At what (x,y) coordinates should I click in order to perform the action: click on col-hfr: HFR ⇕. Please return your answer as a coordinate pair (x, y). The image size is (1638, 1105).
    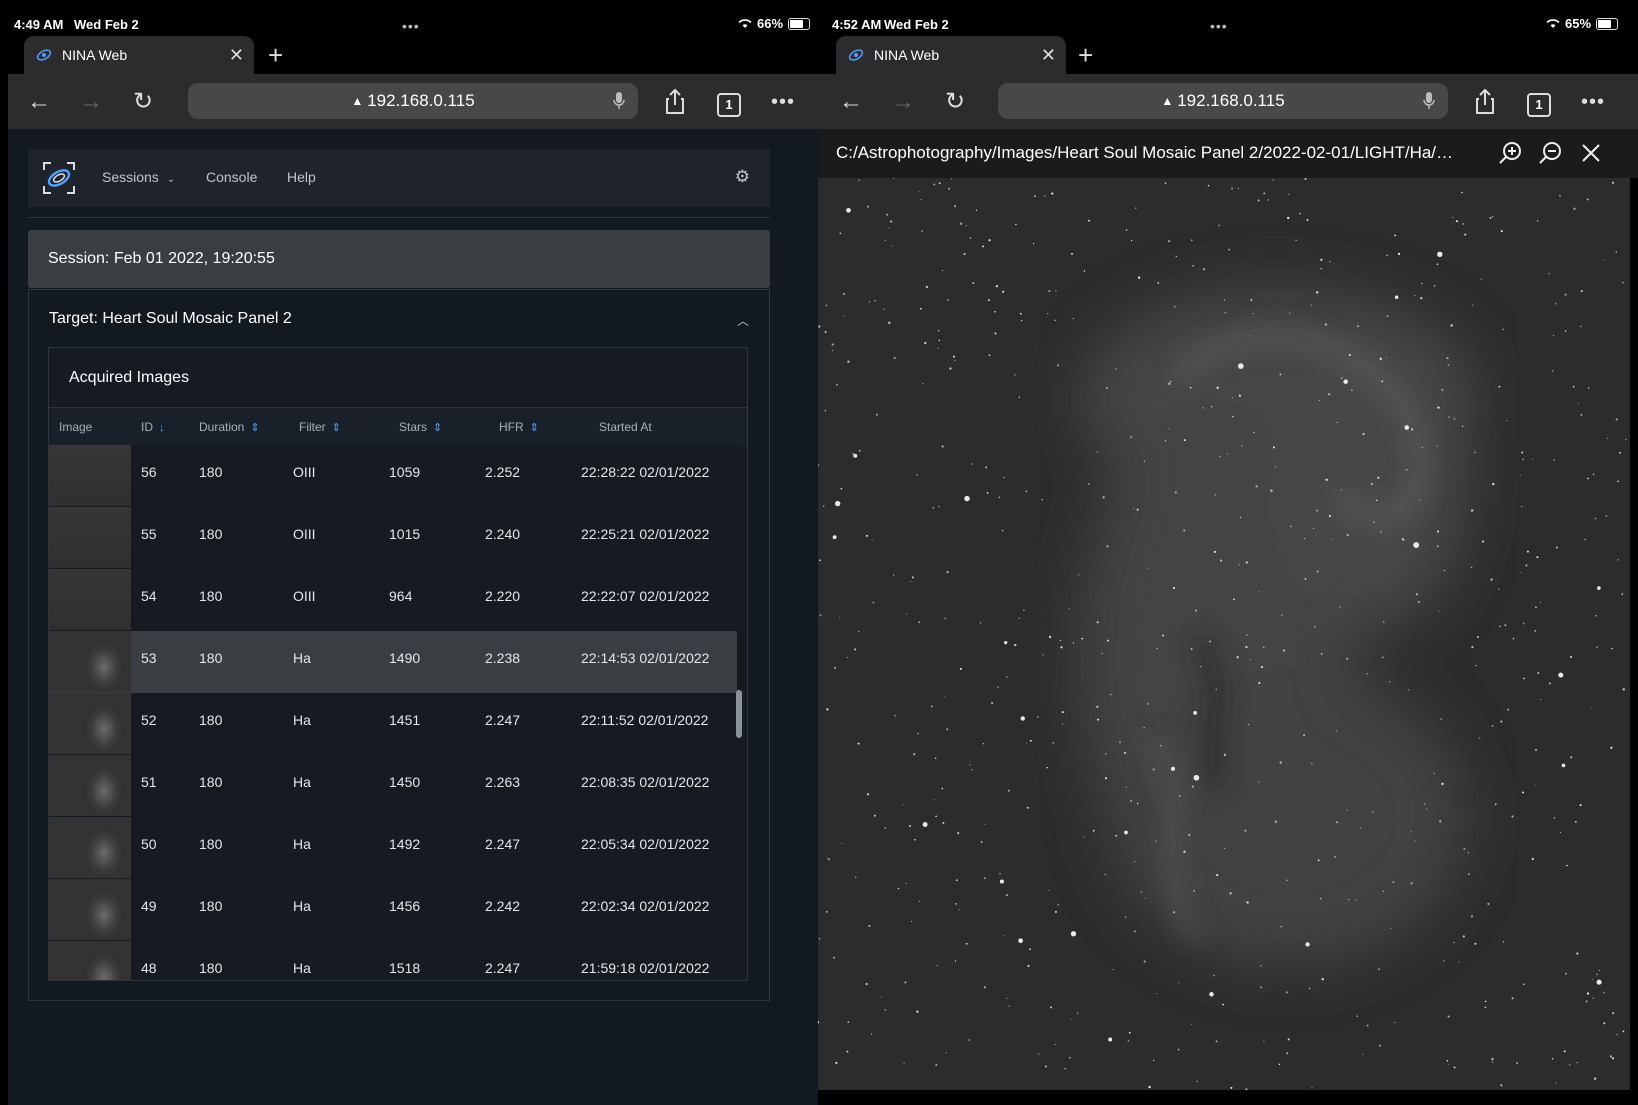
    Looking at the image, I should click on (519, 427).